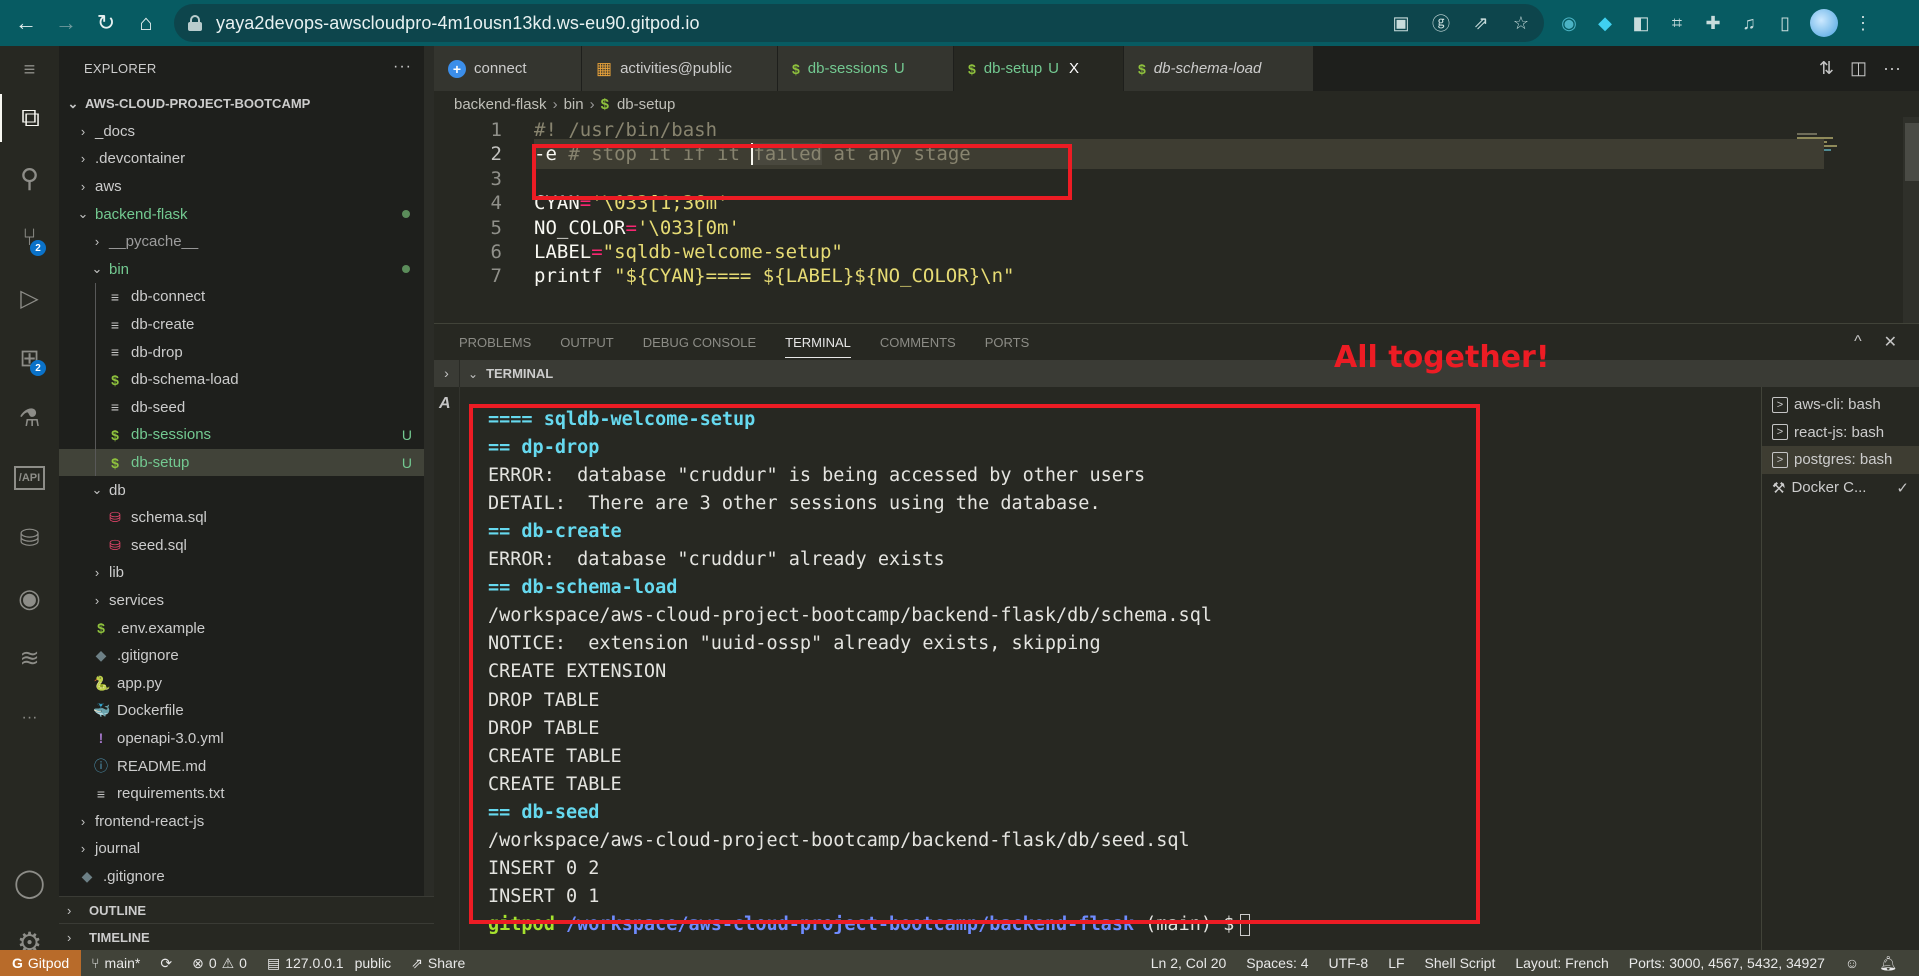 The image size is (1919, 976). Describe the element at coordinates (1641, 23) in the screenshot. I see `extension-3-icon: ◧` at that location.